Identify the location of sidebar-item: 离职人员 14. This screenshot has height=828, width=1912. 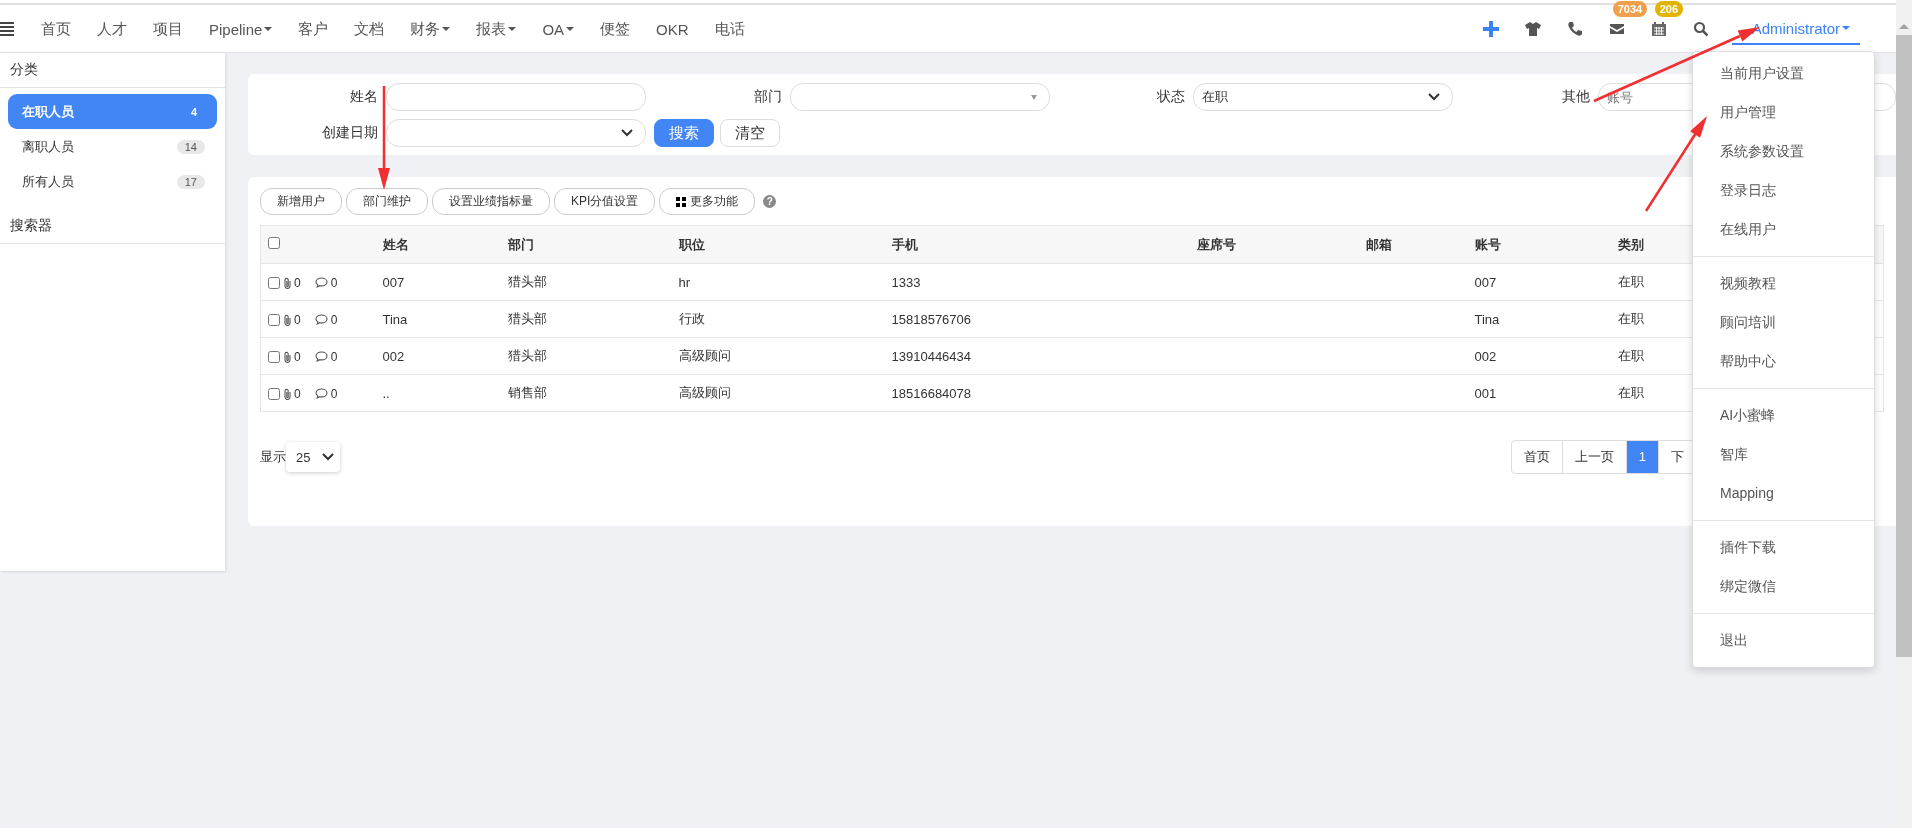
(112, 146).